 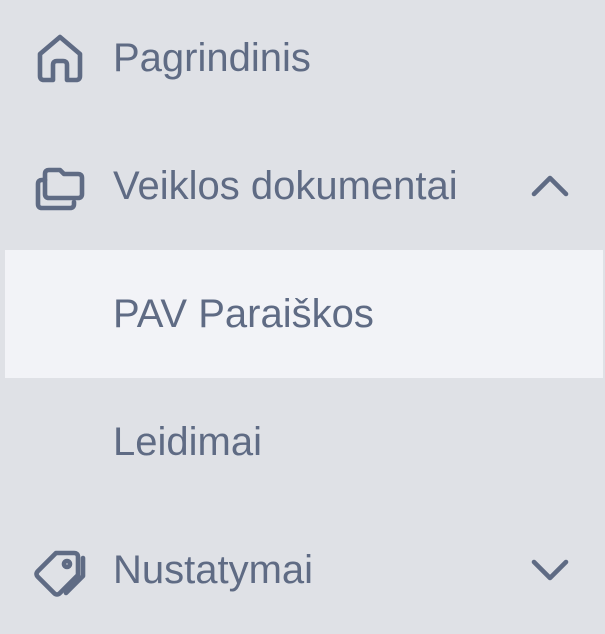 I want to click on sidebar-item-label: Pagrindinis, so click(x=212, y=58).